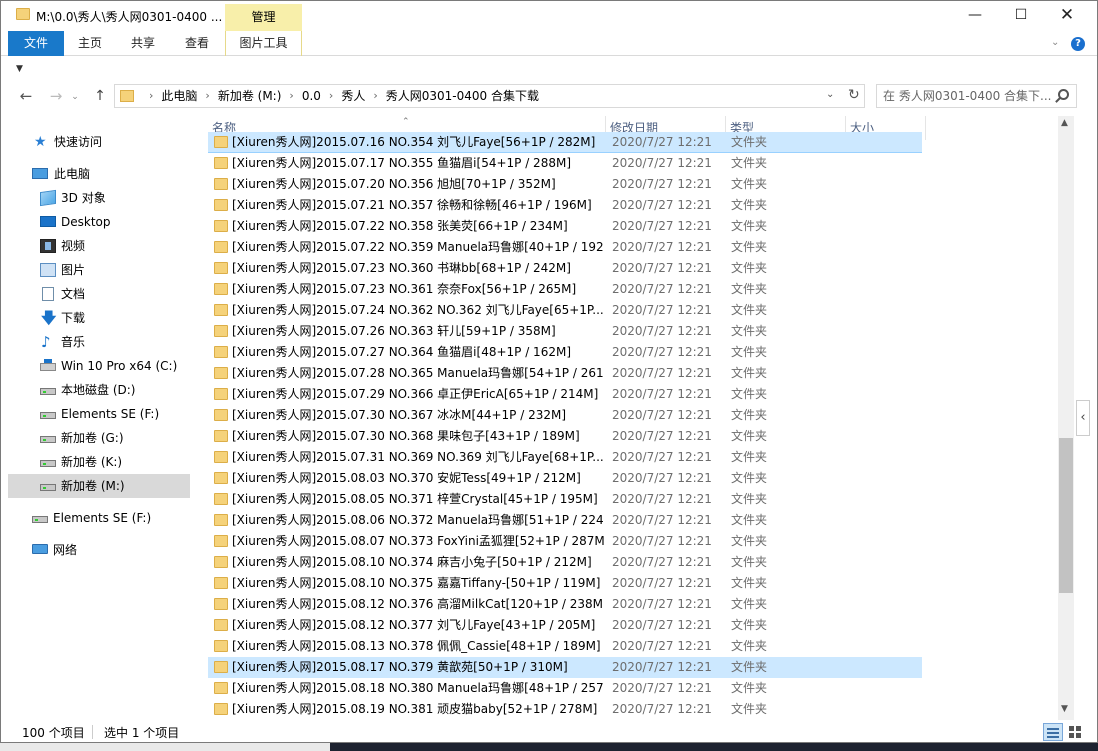 This screenshot has height=751, width=1098. Describe the element at coordinates (854, 95) in the screenshot. I see `refresh-icon: ↻` at that location.